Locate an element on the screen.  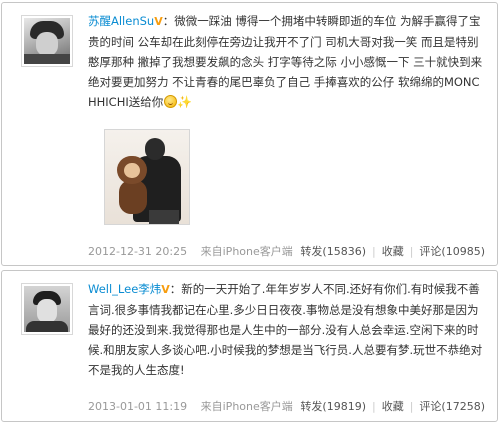
repost-button: 转发(15836) is located at coordinates (333, 251).